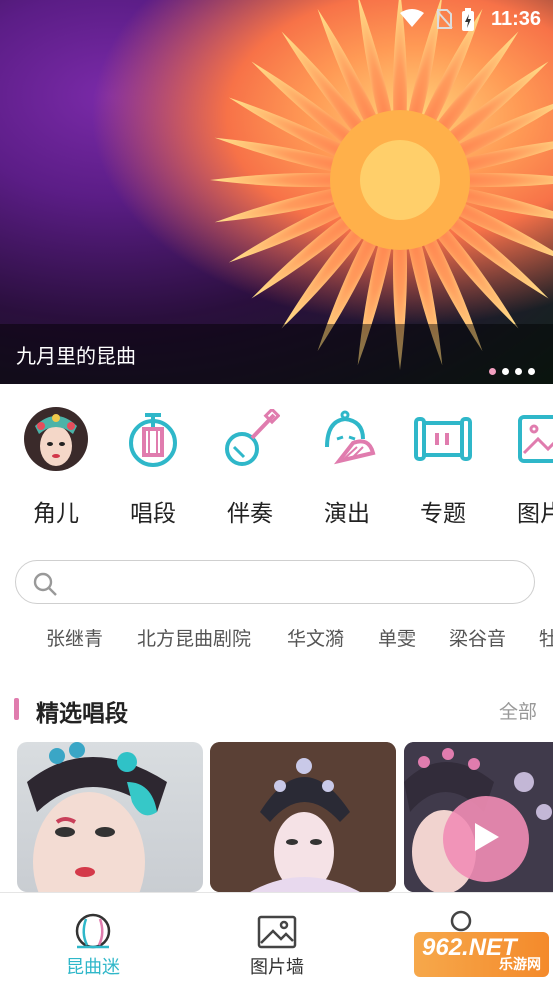  Describe the element at coordinates (535, 514) in the screenshot. I see `category-label: 图片` at that location.